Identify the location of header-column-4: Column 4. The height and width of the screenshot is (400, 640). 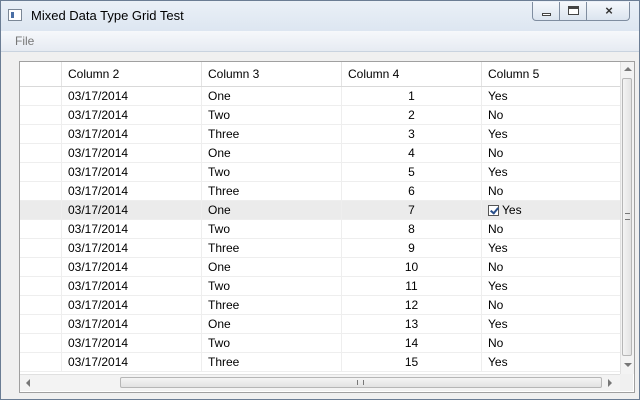
(412, 74).